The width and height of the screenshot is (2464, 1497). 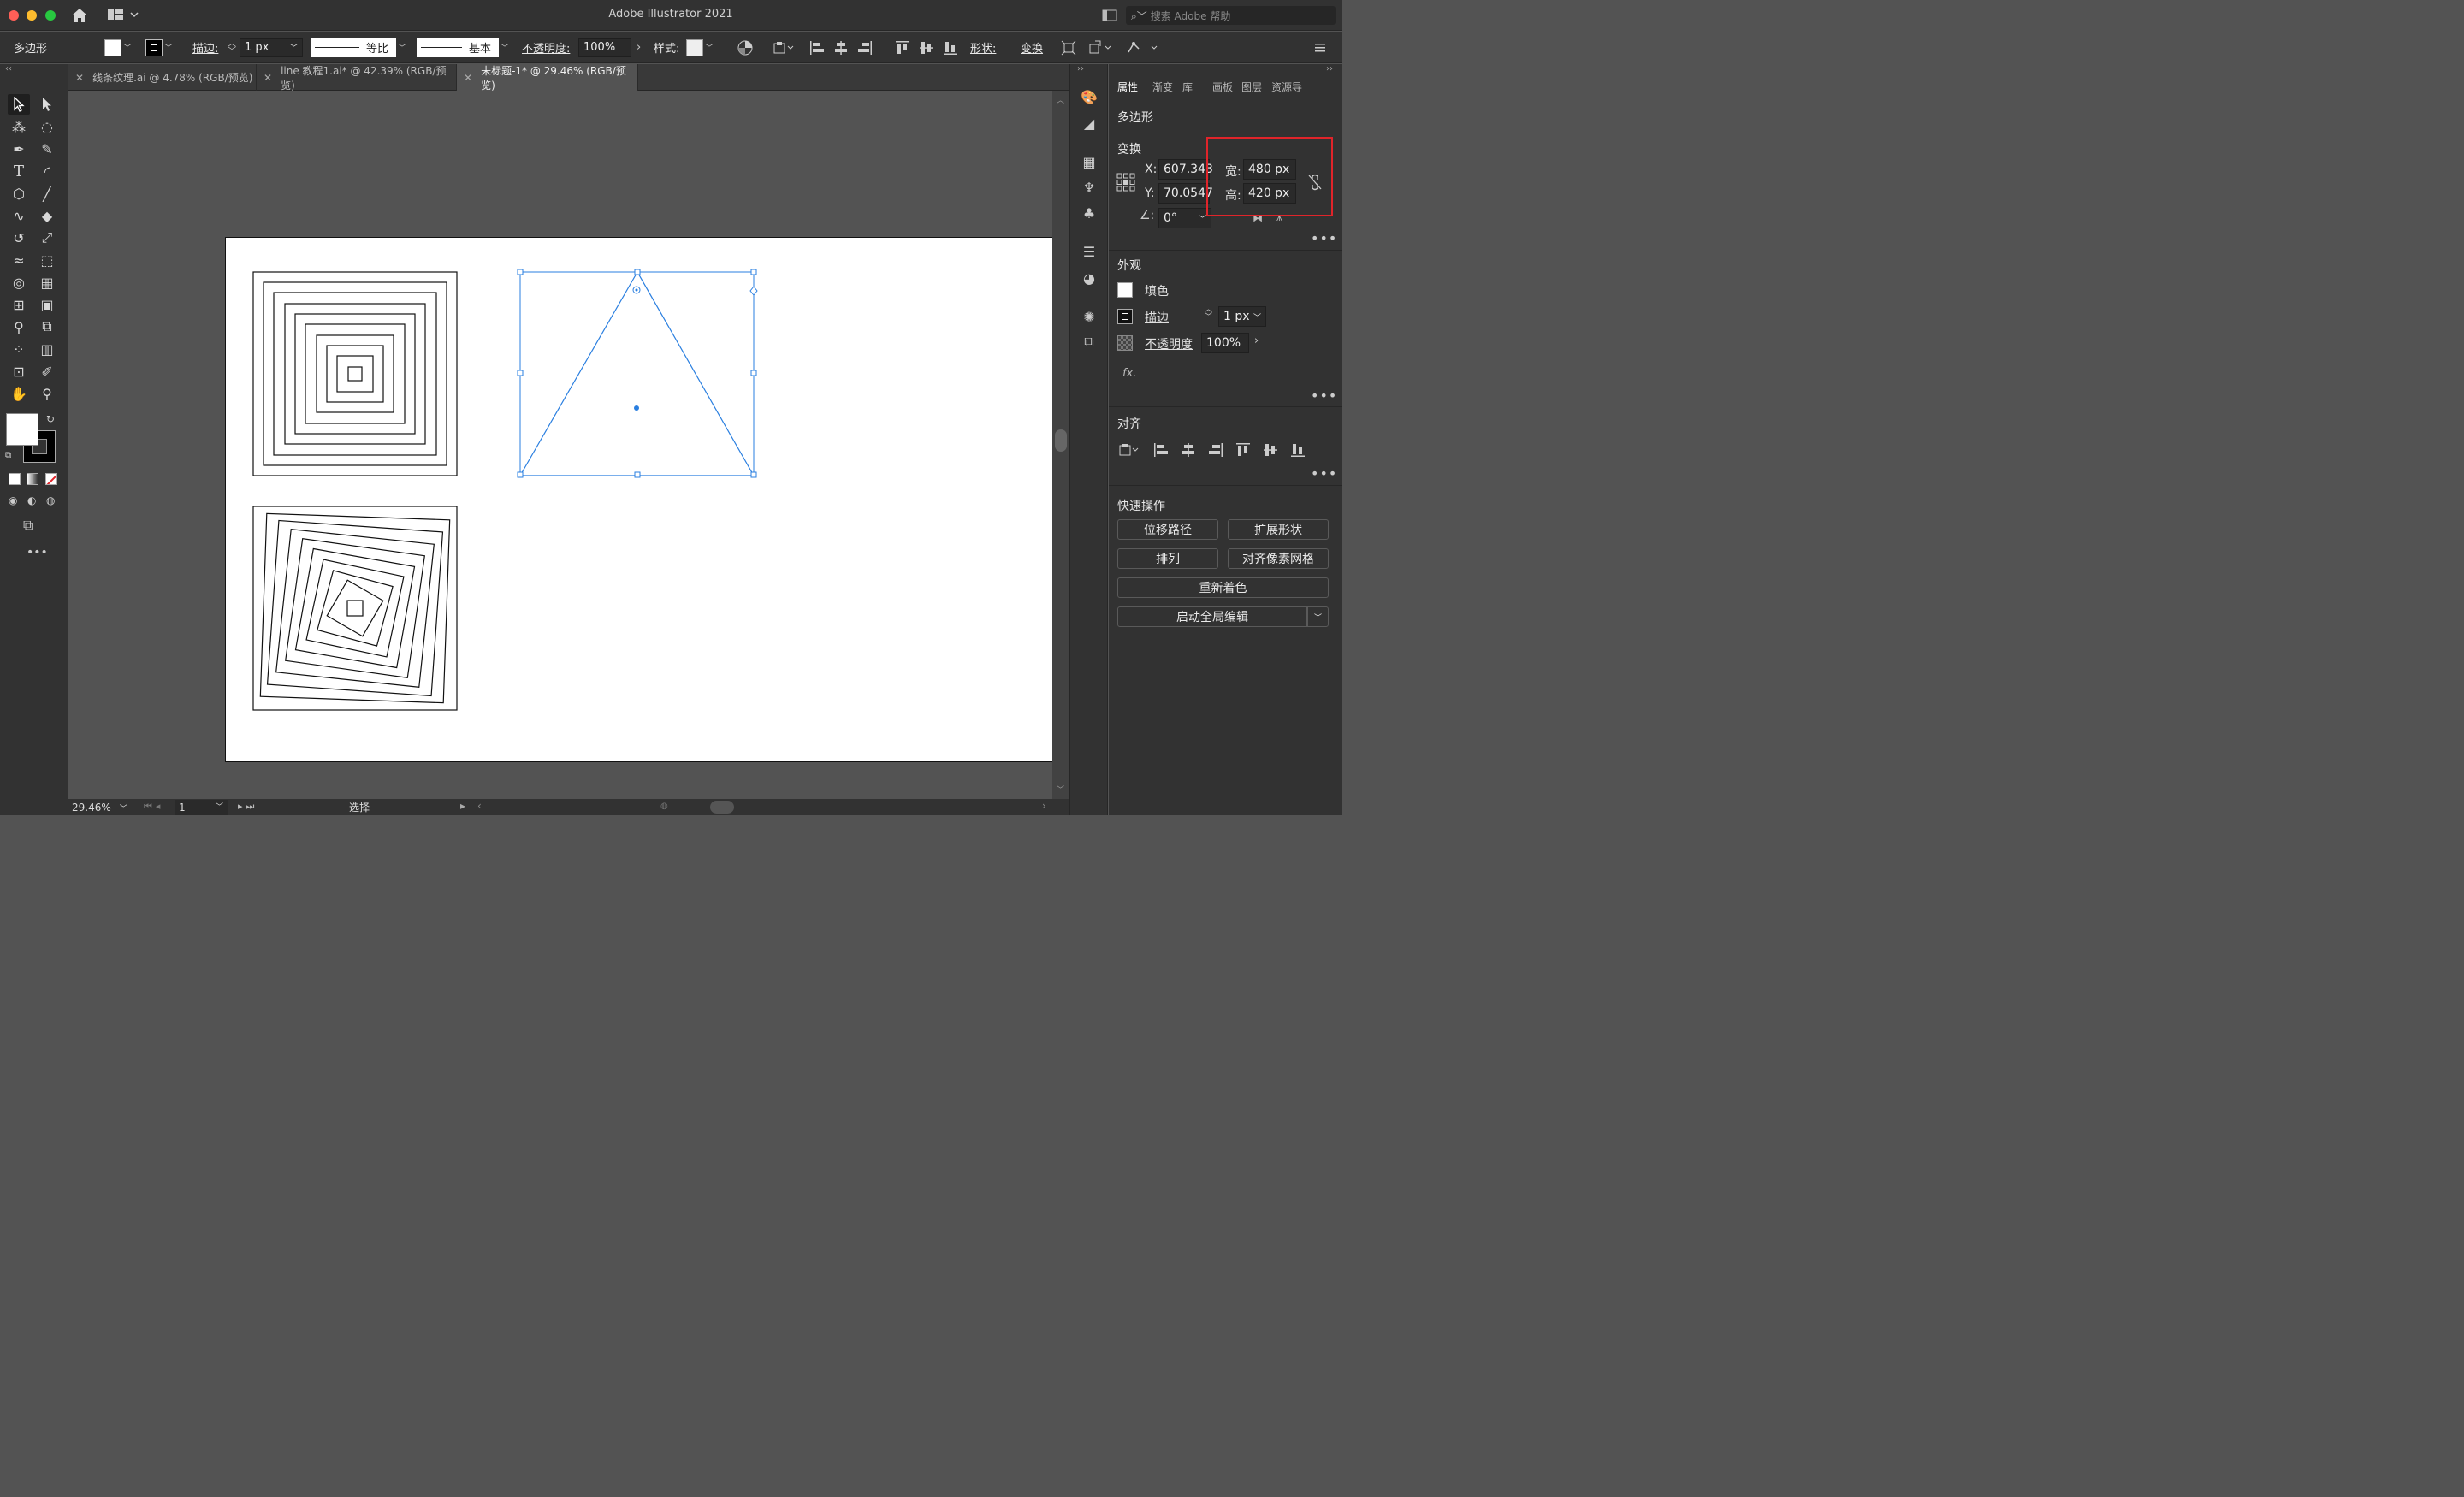 What do you see at coordinates (1127, 86) in the screenshot?
I see `tab-properties: 属性` at bounding box center [1127, 86].